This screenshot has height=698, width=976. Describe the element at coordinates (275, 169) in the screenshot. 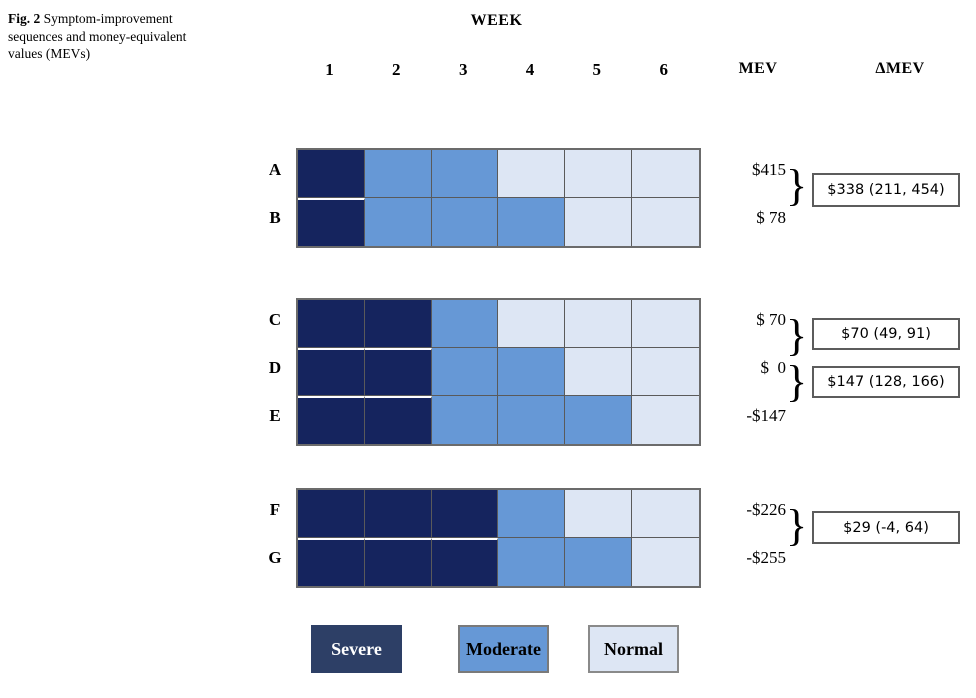

I see `row-label-a: A` at that location.